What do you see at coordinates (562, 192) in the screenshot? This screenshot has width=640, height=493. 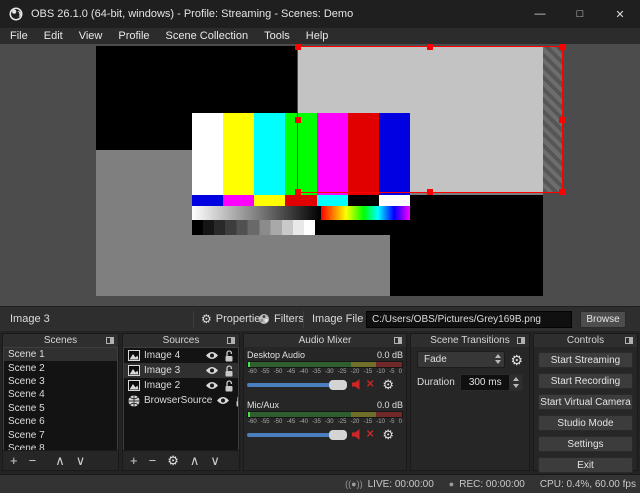 I see `resize-handle-bottomright` at bounding box center [562, 192].